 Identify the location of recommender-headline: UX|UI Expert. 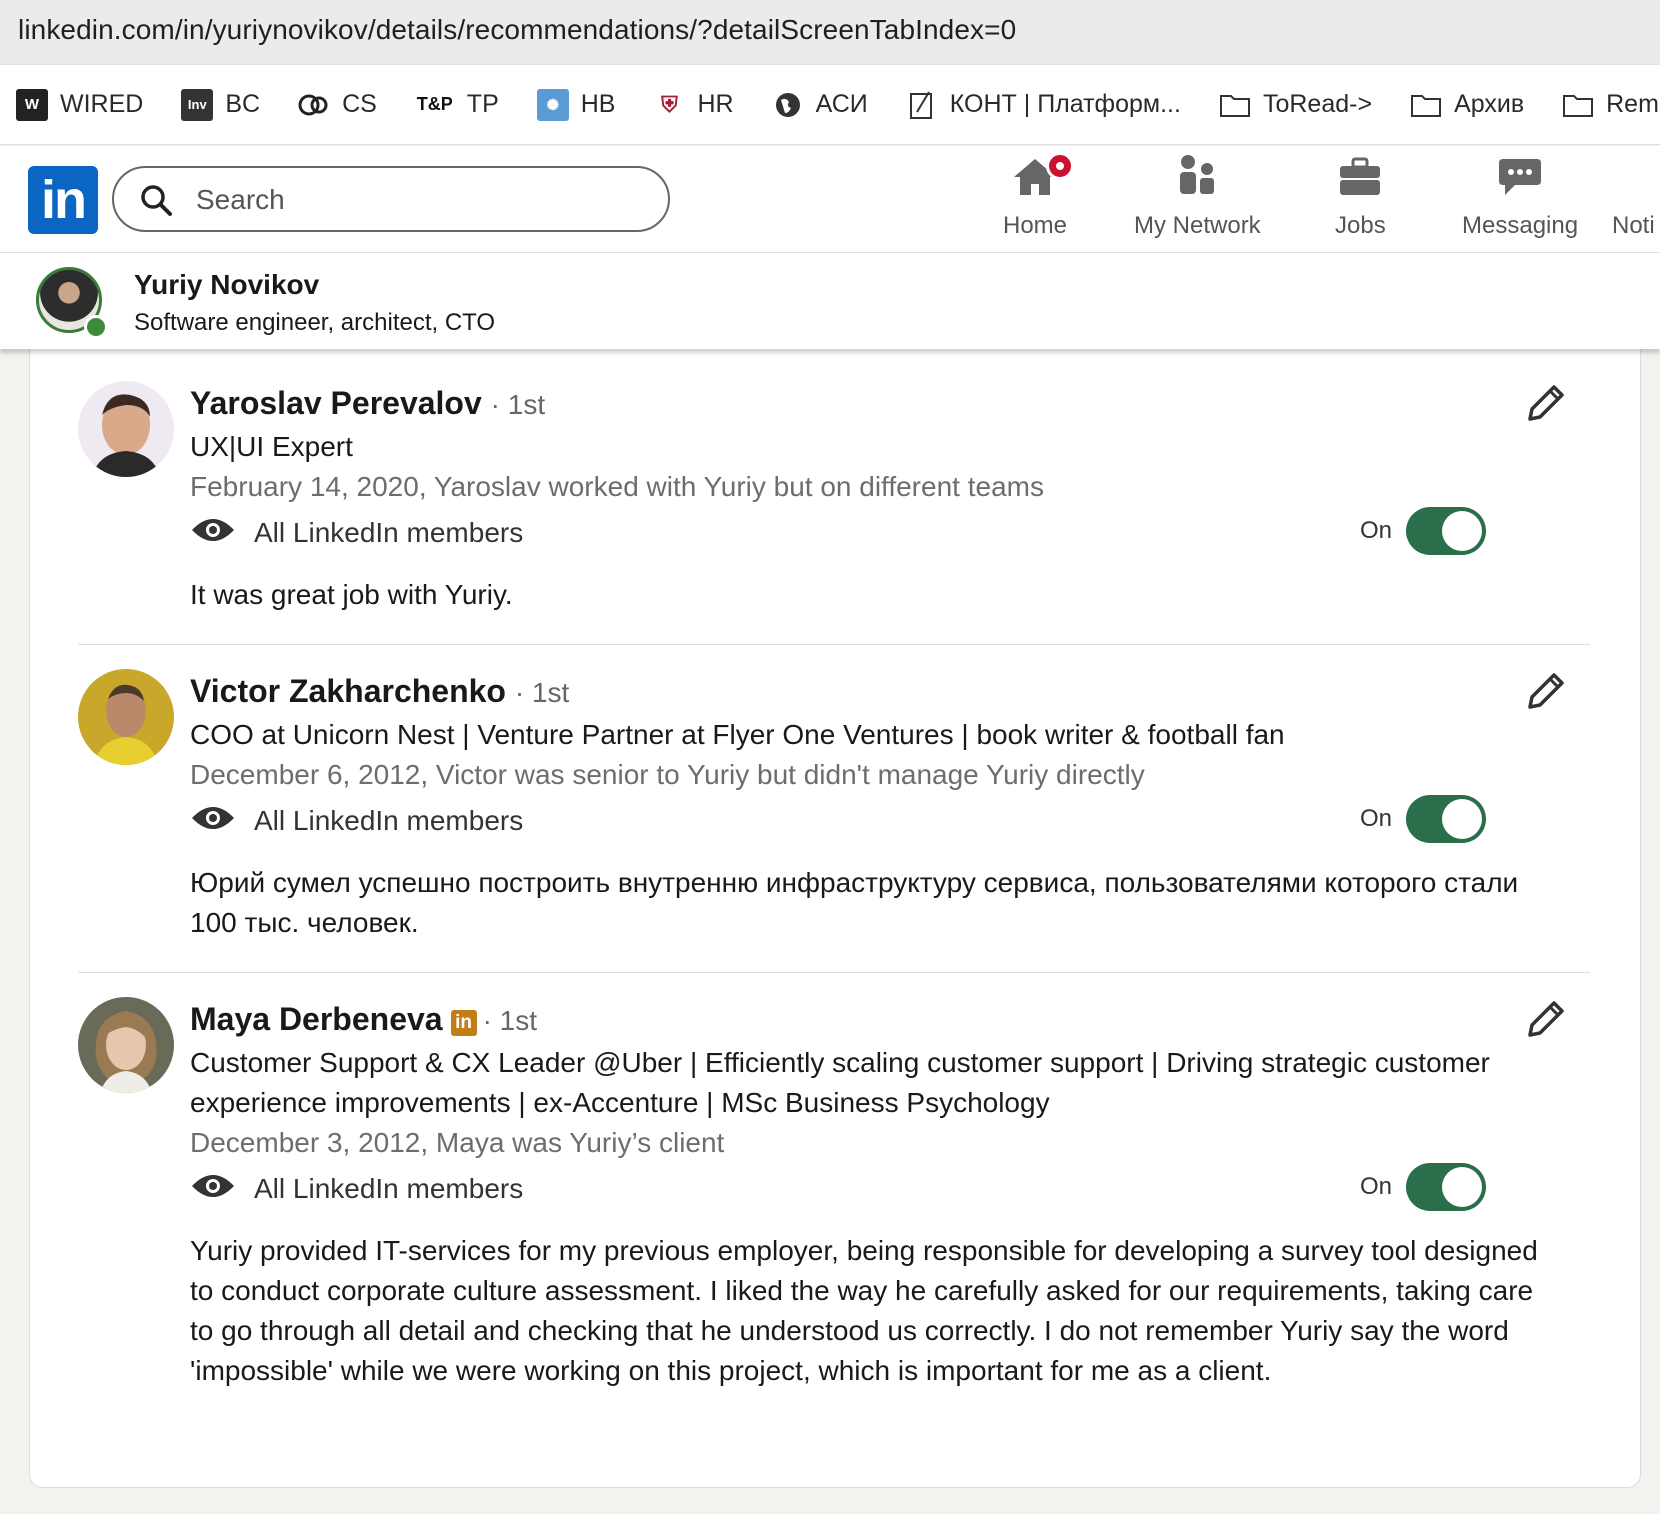
(271, 446).